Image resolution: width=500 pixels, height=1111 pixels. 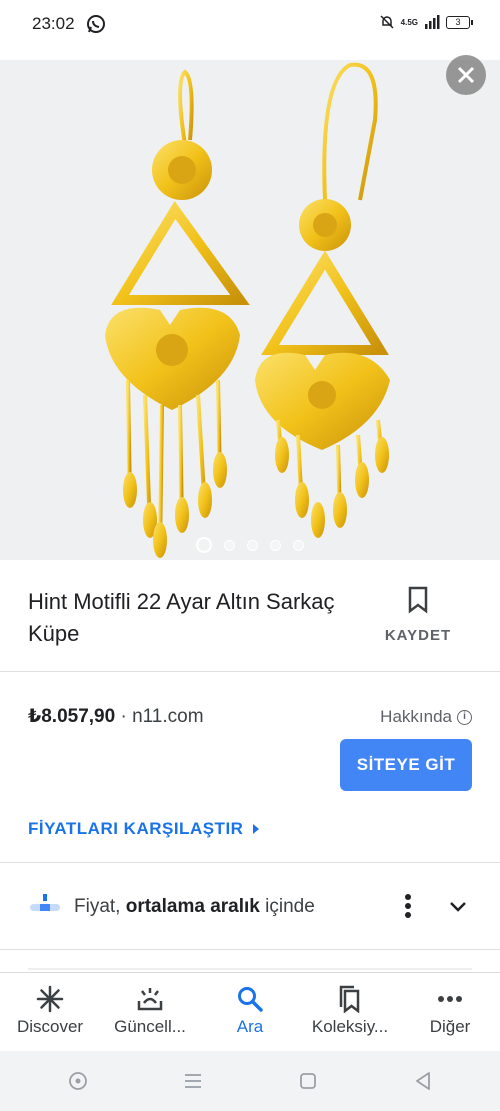 I want to click on price-insight-row: Fiyat, ortalama aralık içinde, so click(x=250, y=907).